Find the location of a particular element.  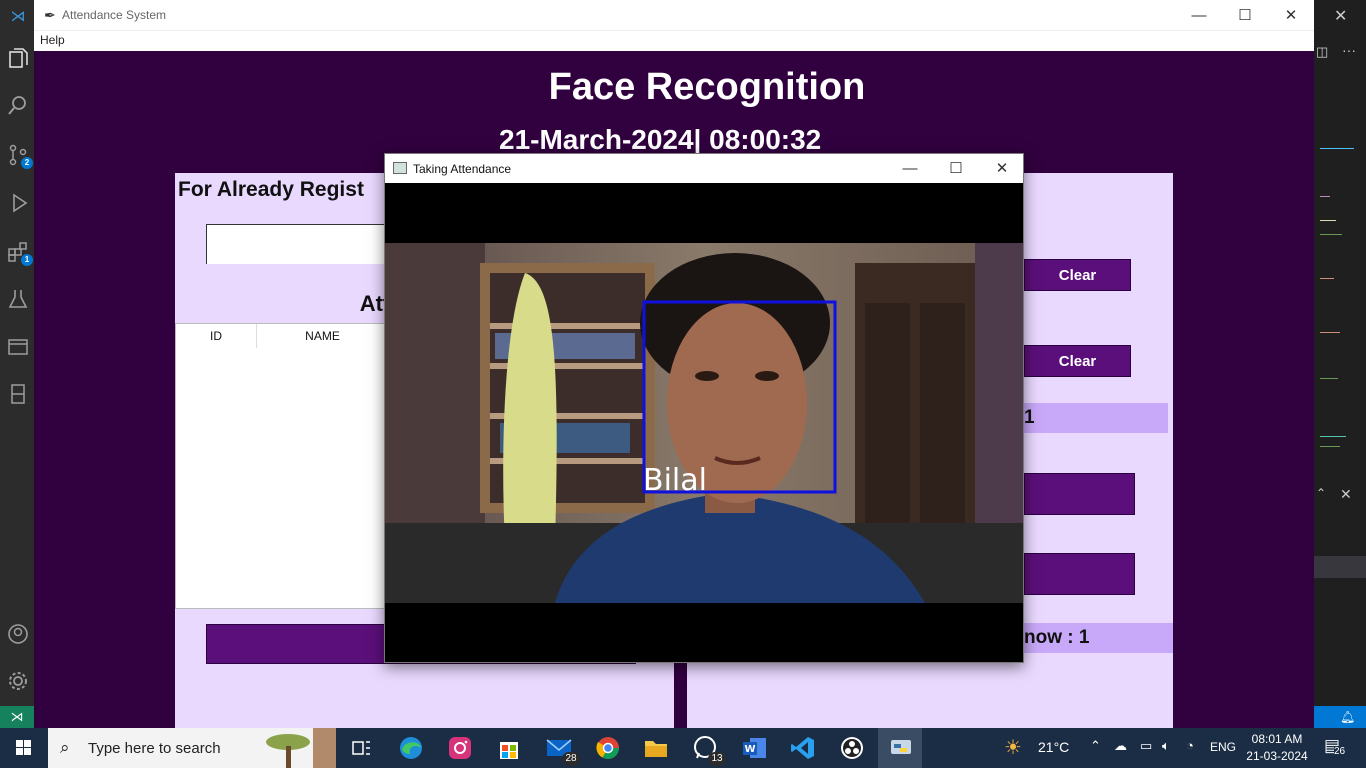

take-images-button is located at coordinates (1079, 494).